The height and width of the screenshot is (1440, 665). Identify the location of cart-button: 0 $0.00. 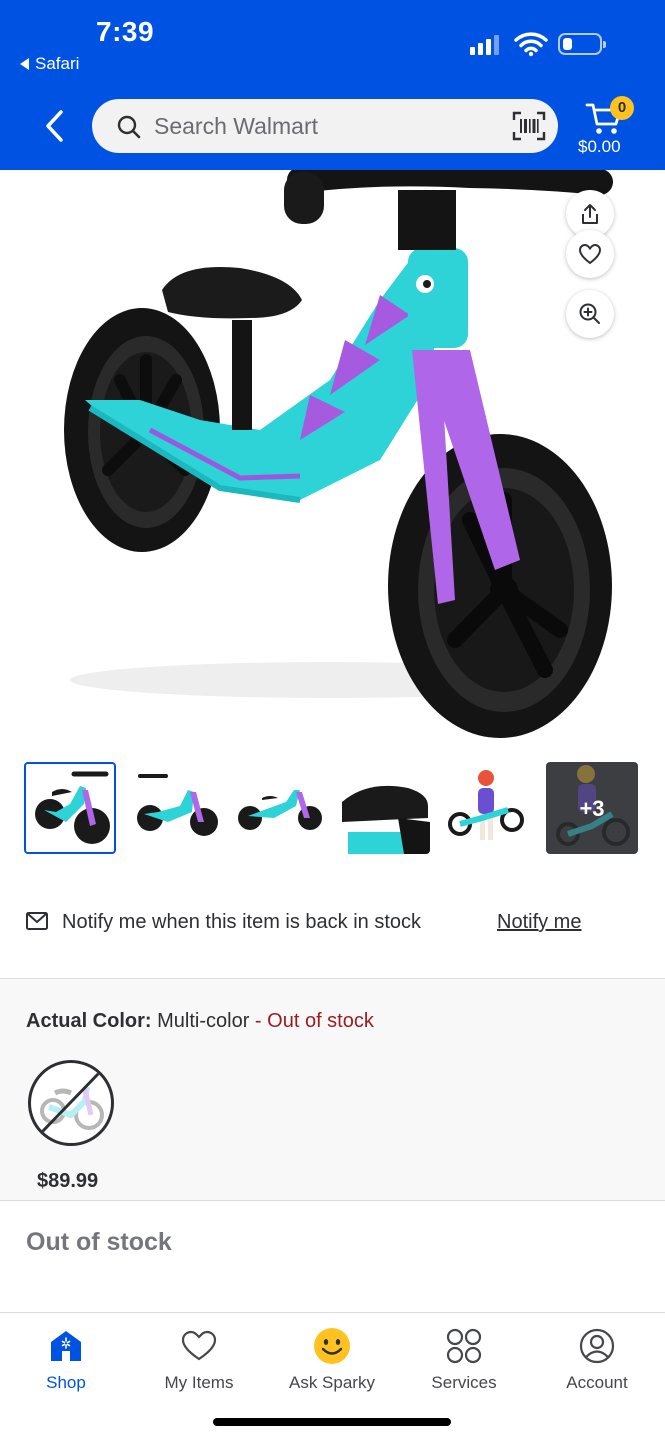
(608, 127).